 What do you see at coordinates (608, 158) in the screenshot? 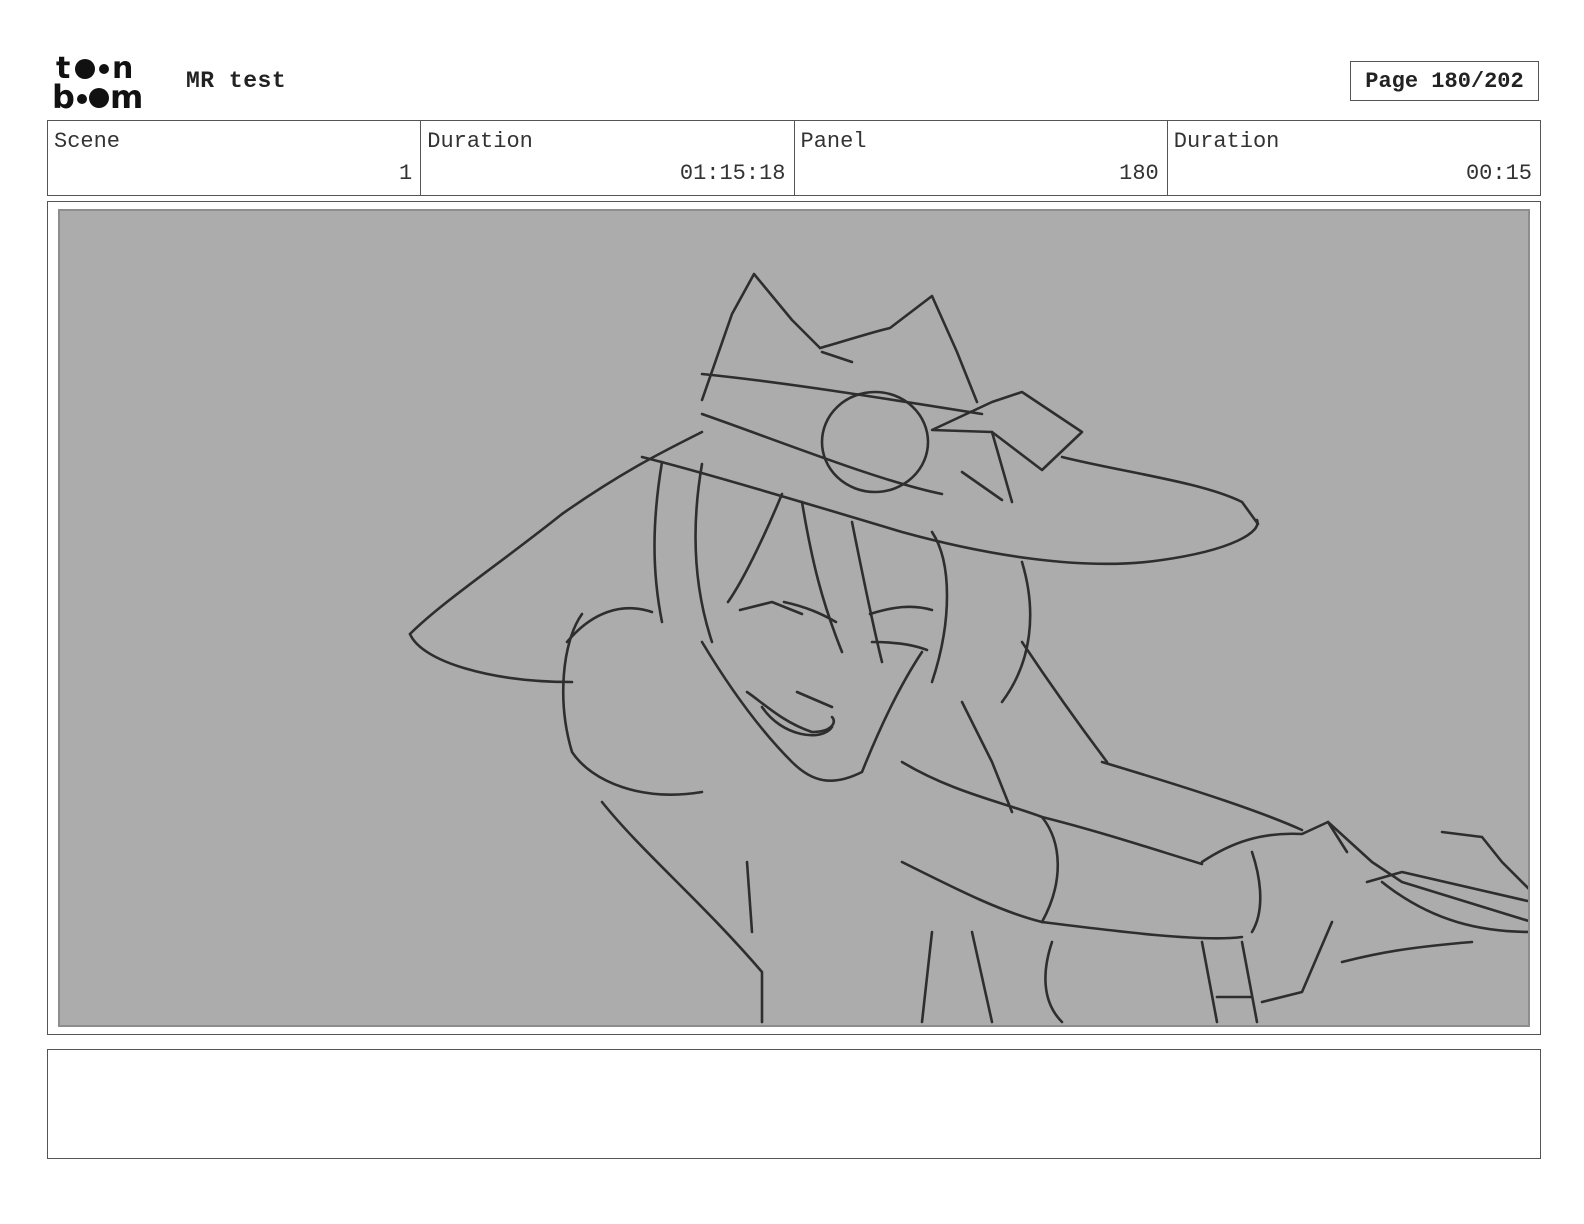
I see `scene-duration-cell: Duration 01:15:18` at bounding box center [608, 158].